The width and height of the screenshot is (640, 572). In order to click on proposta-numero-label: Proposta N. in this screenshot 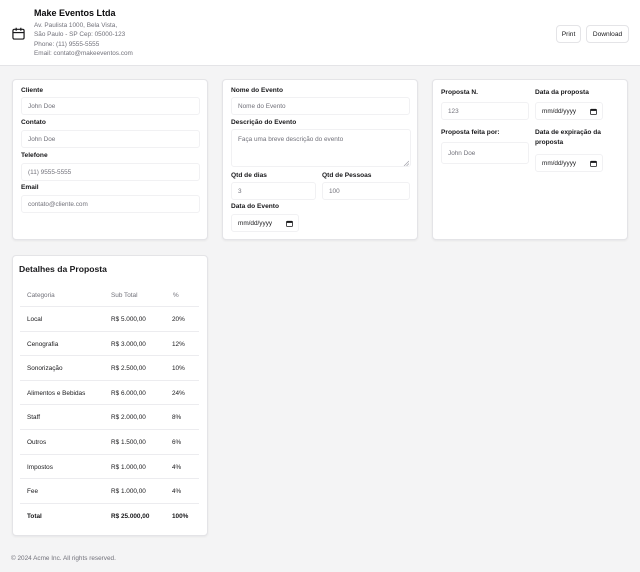, I will do `click(460, 92)`.